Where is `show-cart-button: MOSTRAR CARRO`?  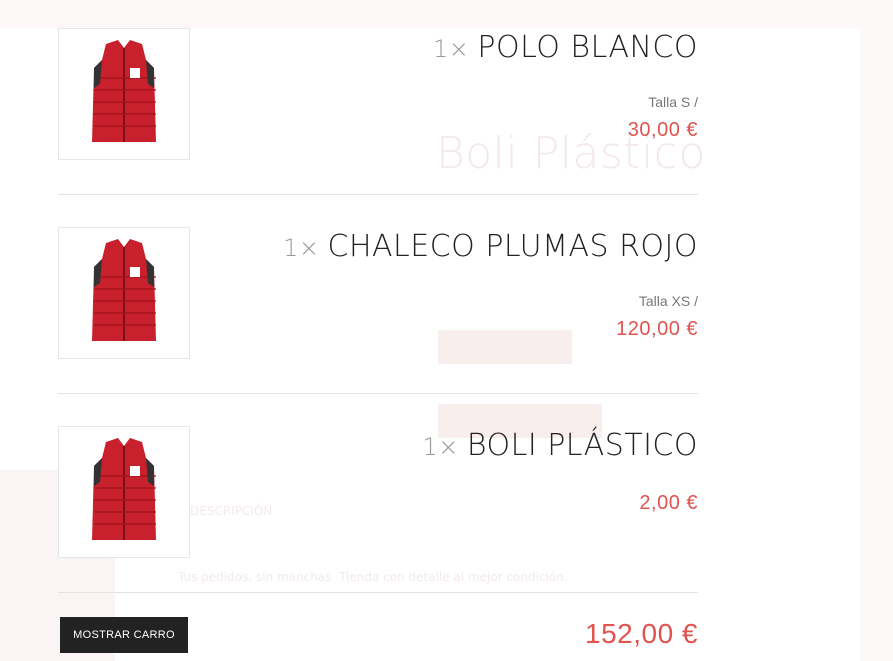
show-cart-button: MOSTRAR CARRO is located at coordinates (124, 635).